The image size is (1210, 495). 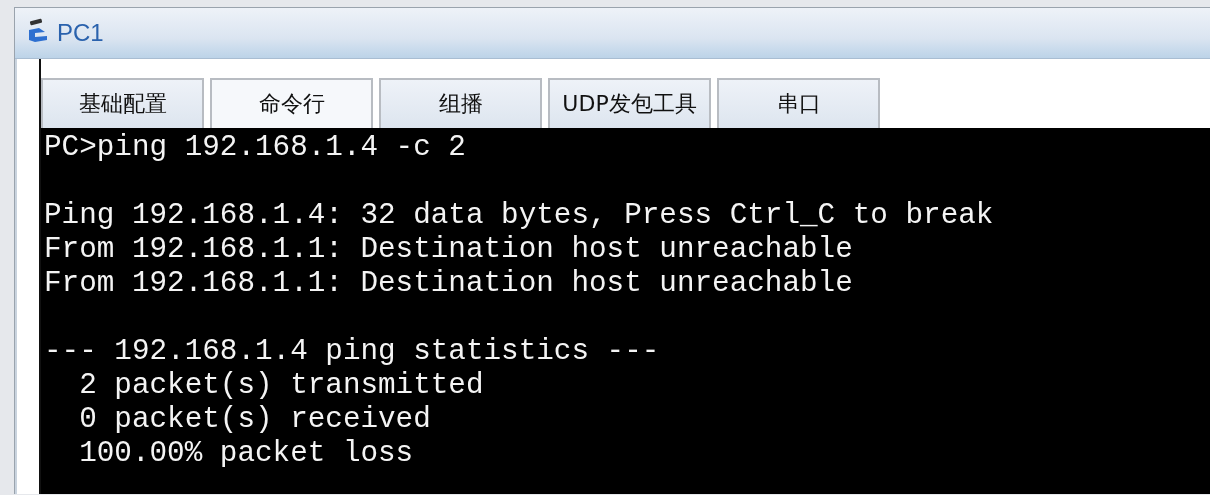 I want to click on terminal-line: --- 192.168.1.4 ping statistics ---, so click(x=352, y=352).